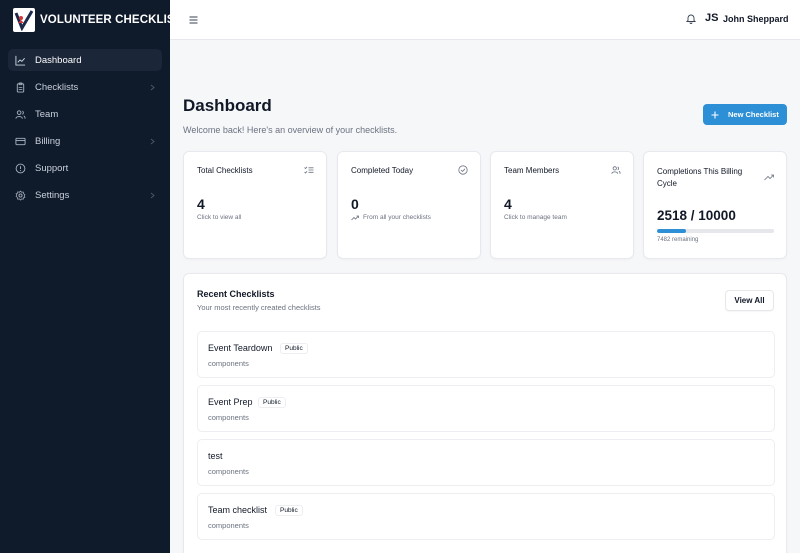 The height and width of the screenshot is (553, 800). What do you see at coordinates (230, 402) in the screenshot?
I see `checklist-name: Event Prep` at bounding box center [230, 402].